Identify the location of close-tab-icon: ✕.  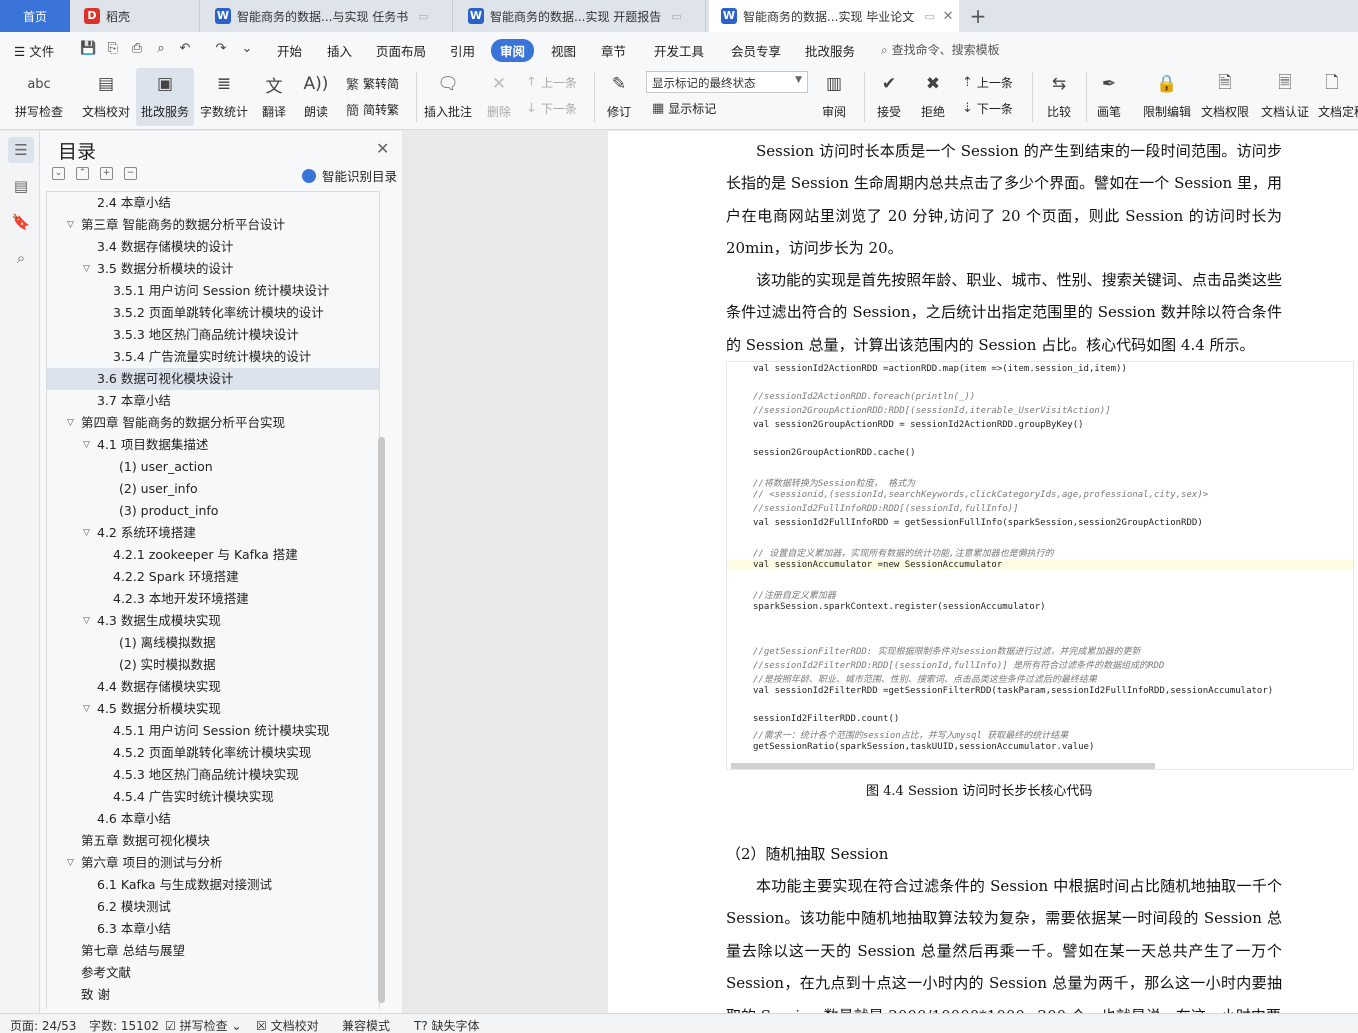
(948, 16).